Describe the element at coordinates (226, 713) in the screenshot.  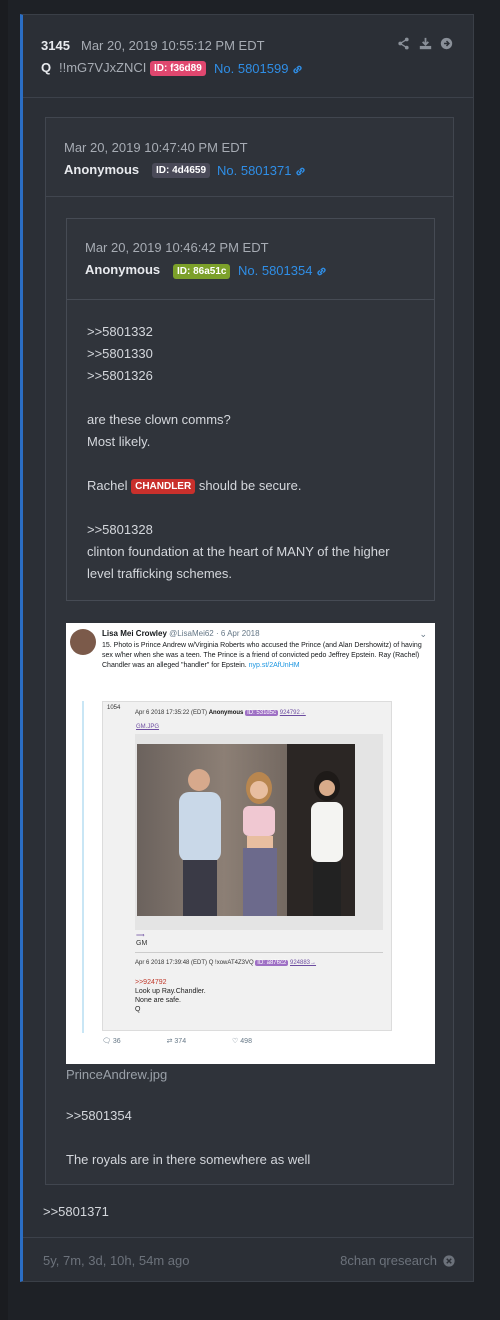
I see `card-name: Anonymous` at that location.